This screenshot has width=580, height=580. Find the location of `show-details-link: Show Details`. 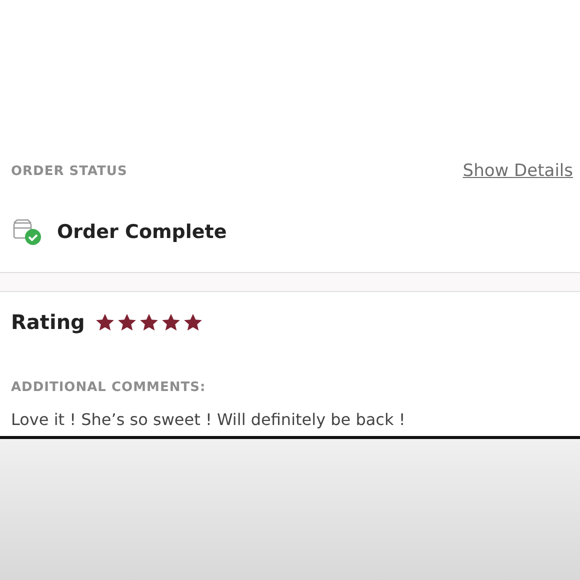

show-details-link: Show Details is located at coordinates (517, 171).